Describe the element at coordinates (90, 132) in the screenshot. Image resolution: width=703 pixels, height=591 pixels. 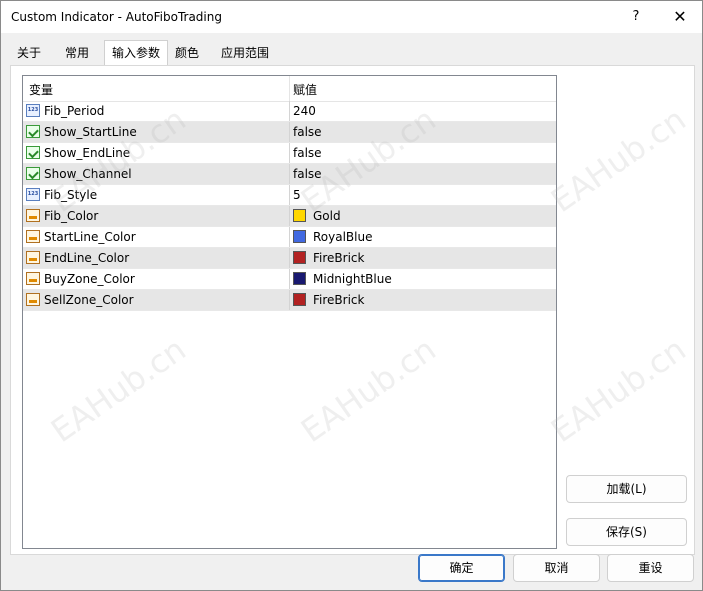
I see `param-name: Show_StartLine` at that location.